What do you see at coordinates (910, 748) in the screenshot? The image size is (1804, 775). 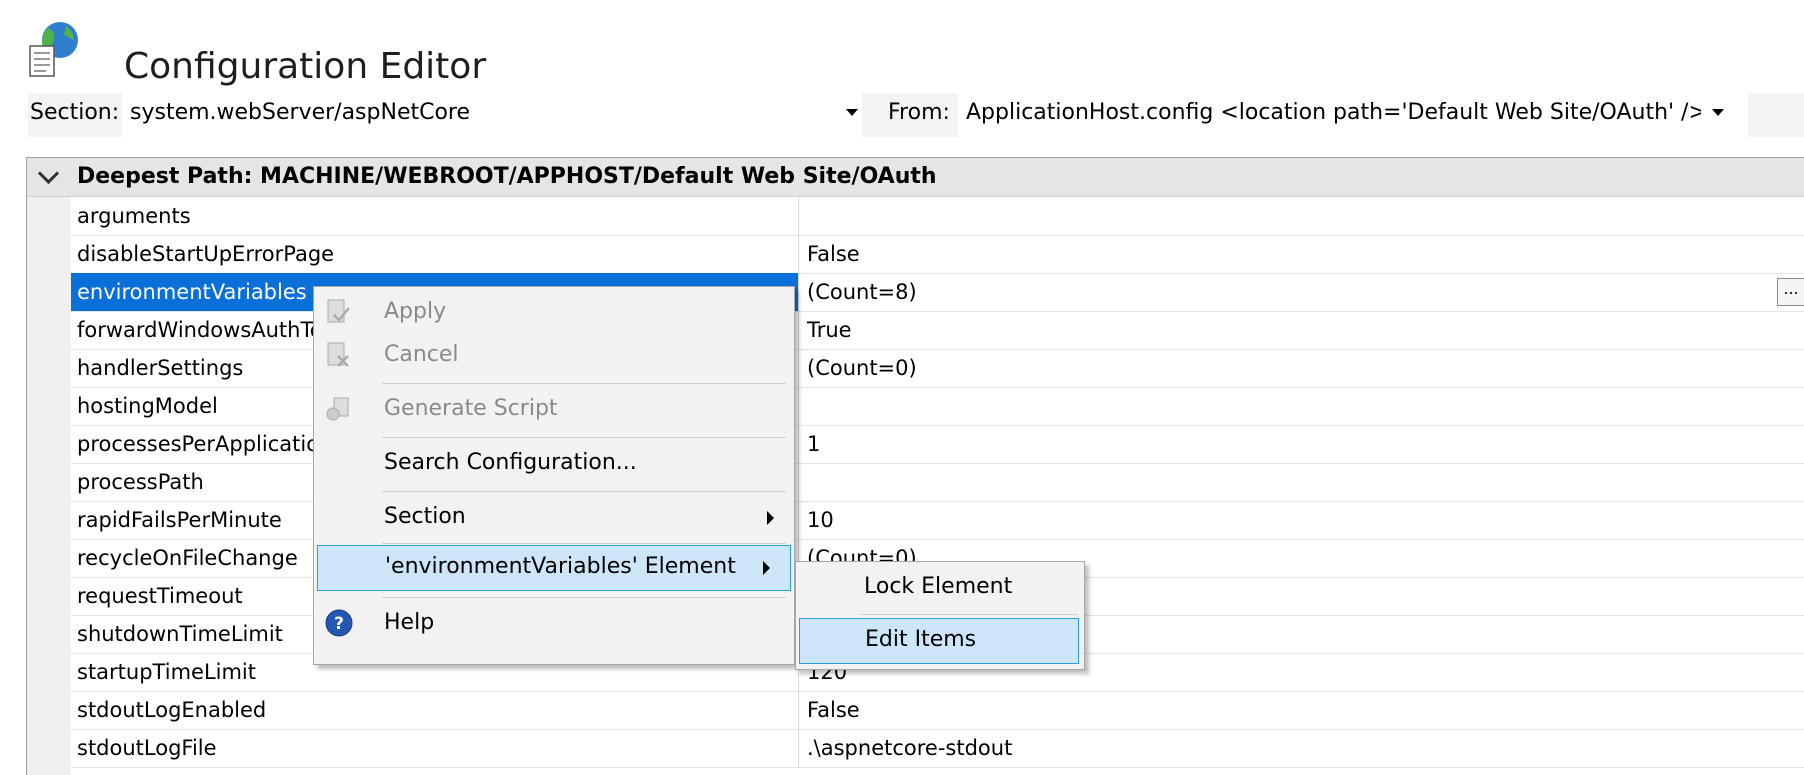 I see `property-value: .\aspnetcore-stdout` at bounding box center [910, 748].